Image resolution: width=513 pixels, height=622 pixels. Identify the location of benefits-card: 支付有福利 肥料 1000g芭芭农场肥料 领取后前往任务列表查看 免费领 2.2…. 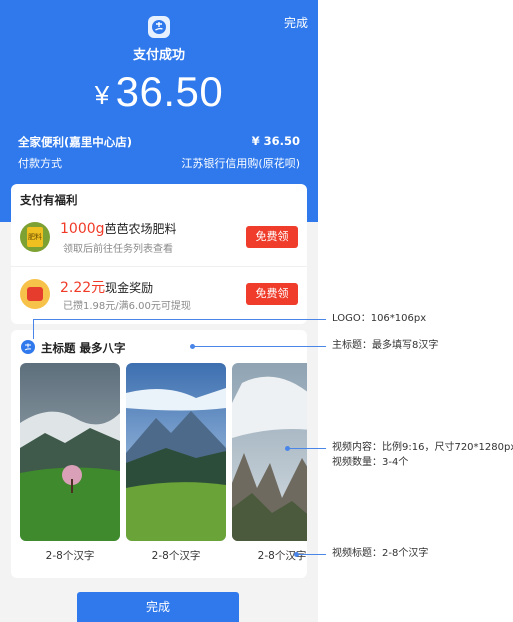
(159, 254).